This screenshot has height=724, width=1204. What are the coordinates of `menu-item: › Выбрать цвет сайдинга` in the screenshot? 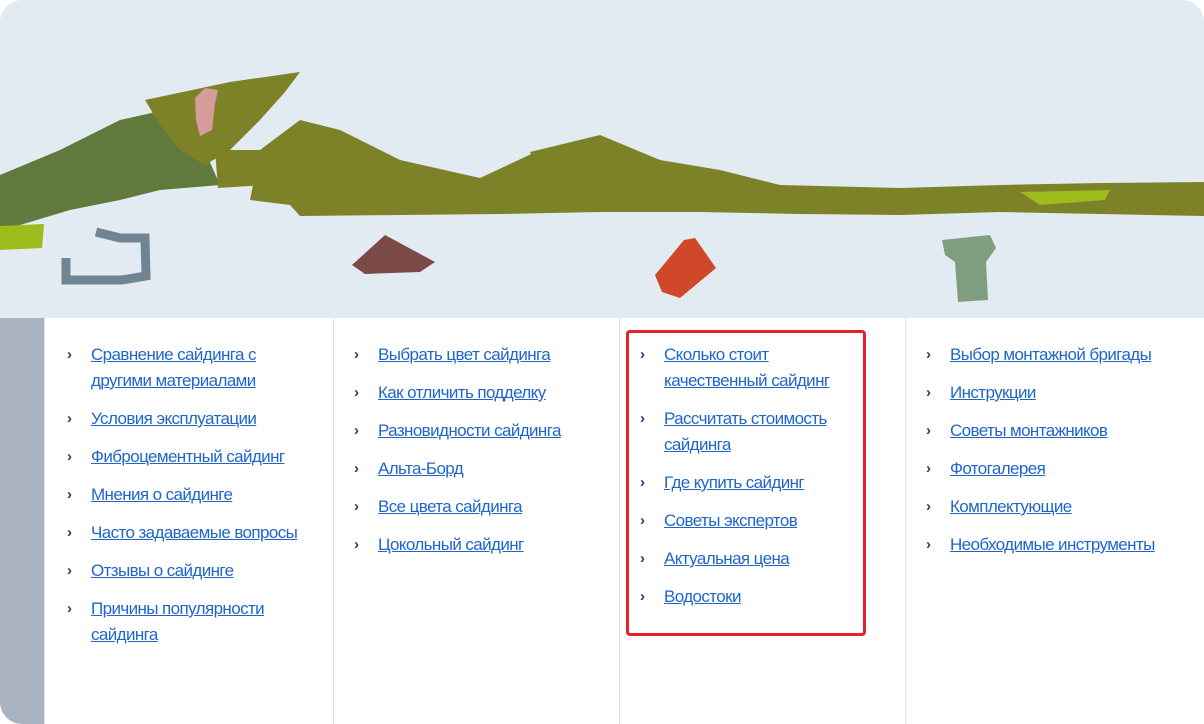 It's located at (472, 355).